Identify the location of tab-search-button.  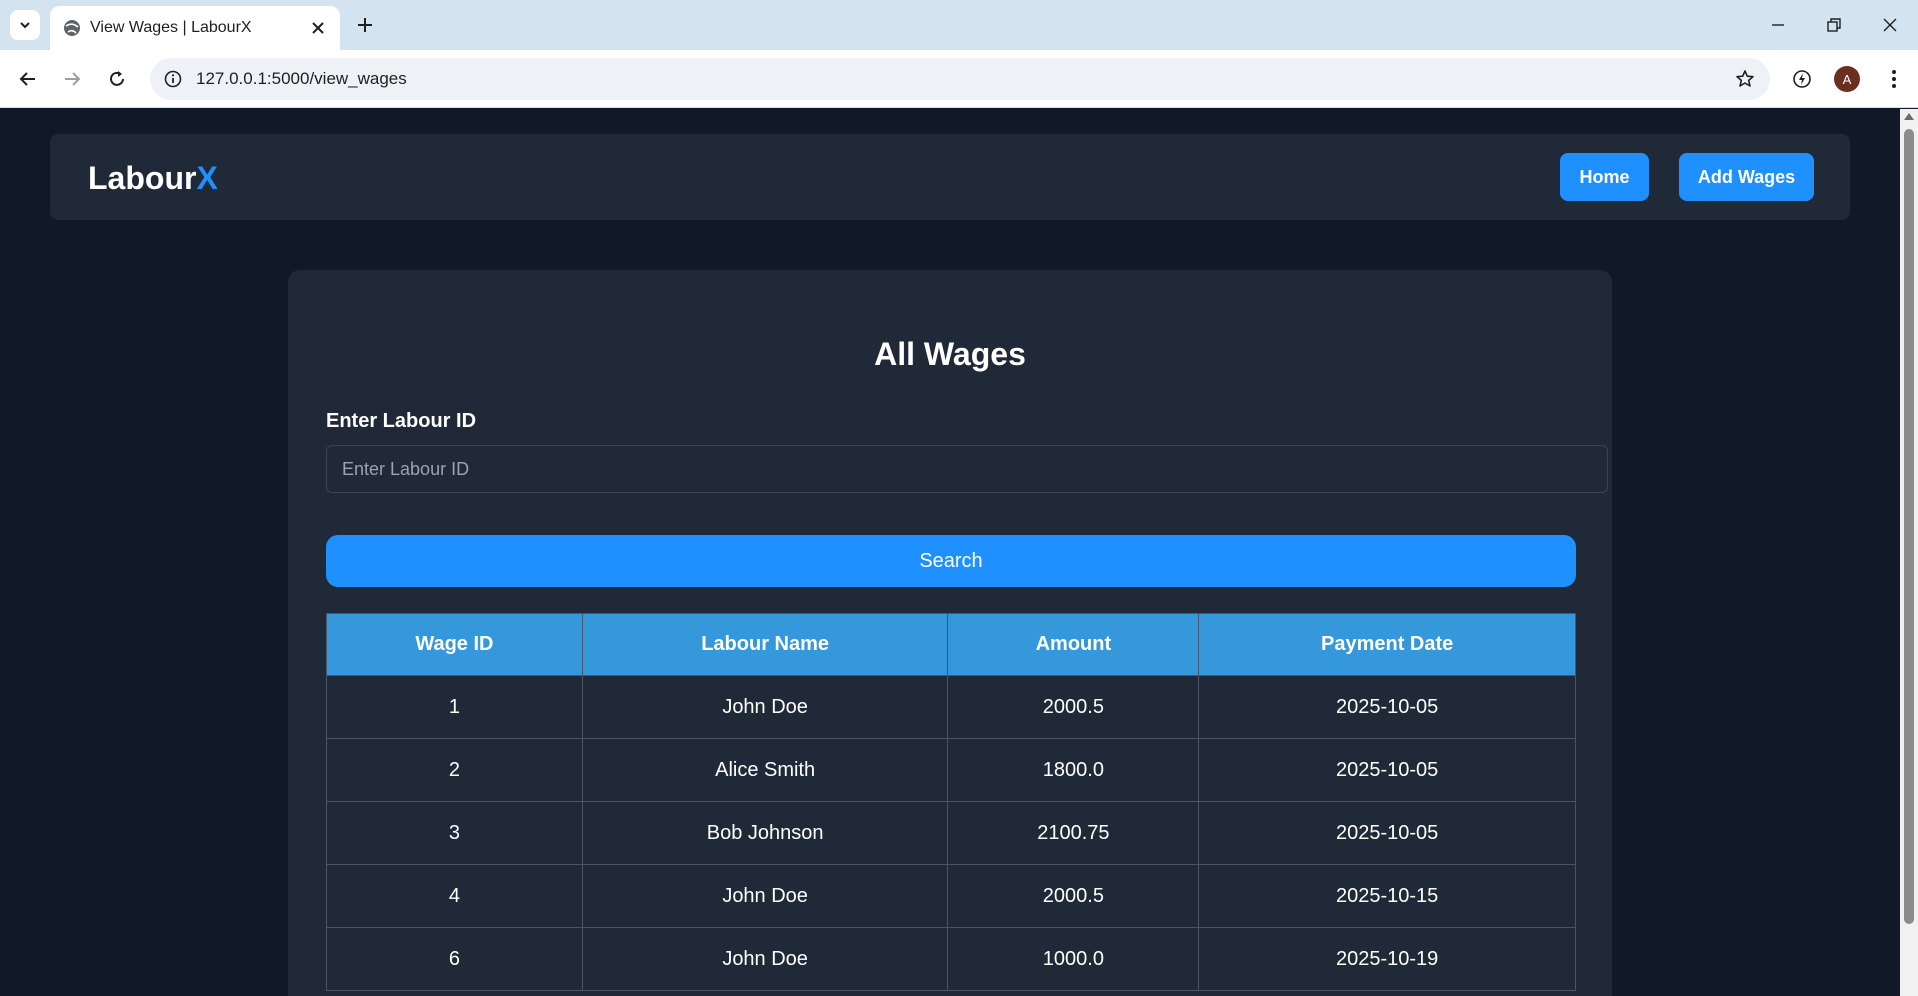
(25, 25).